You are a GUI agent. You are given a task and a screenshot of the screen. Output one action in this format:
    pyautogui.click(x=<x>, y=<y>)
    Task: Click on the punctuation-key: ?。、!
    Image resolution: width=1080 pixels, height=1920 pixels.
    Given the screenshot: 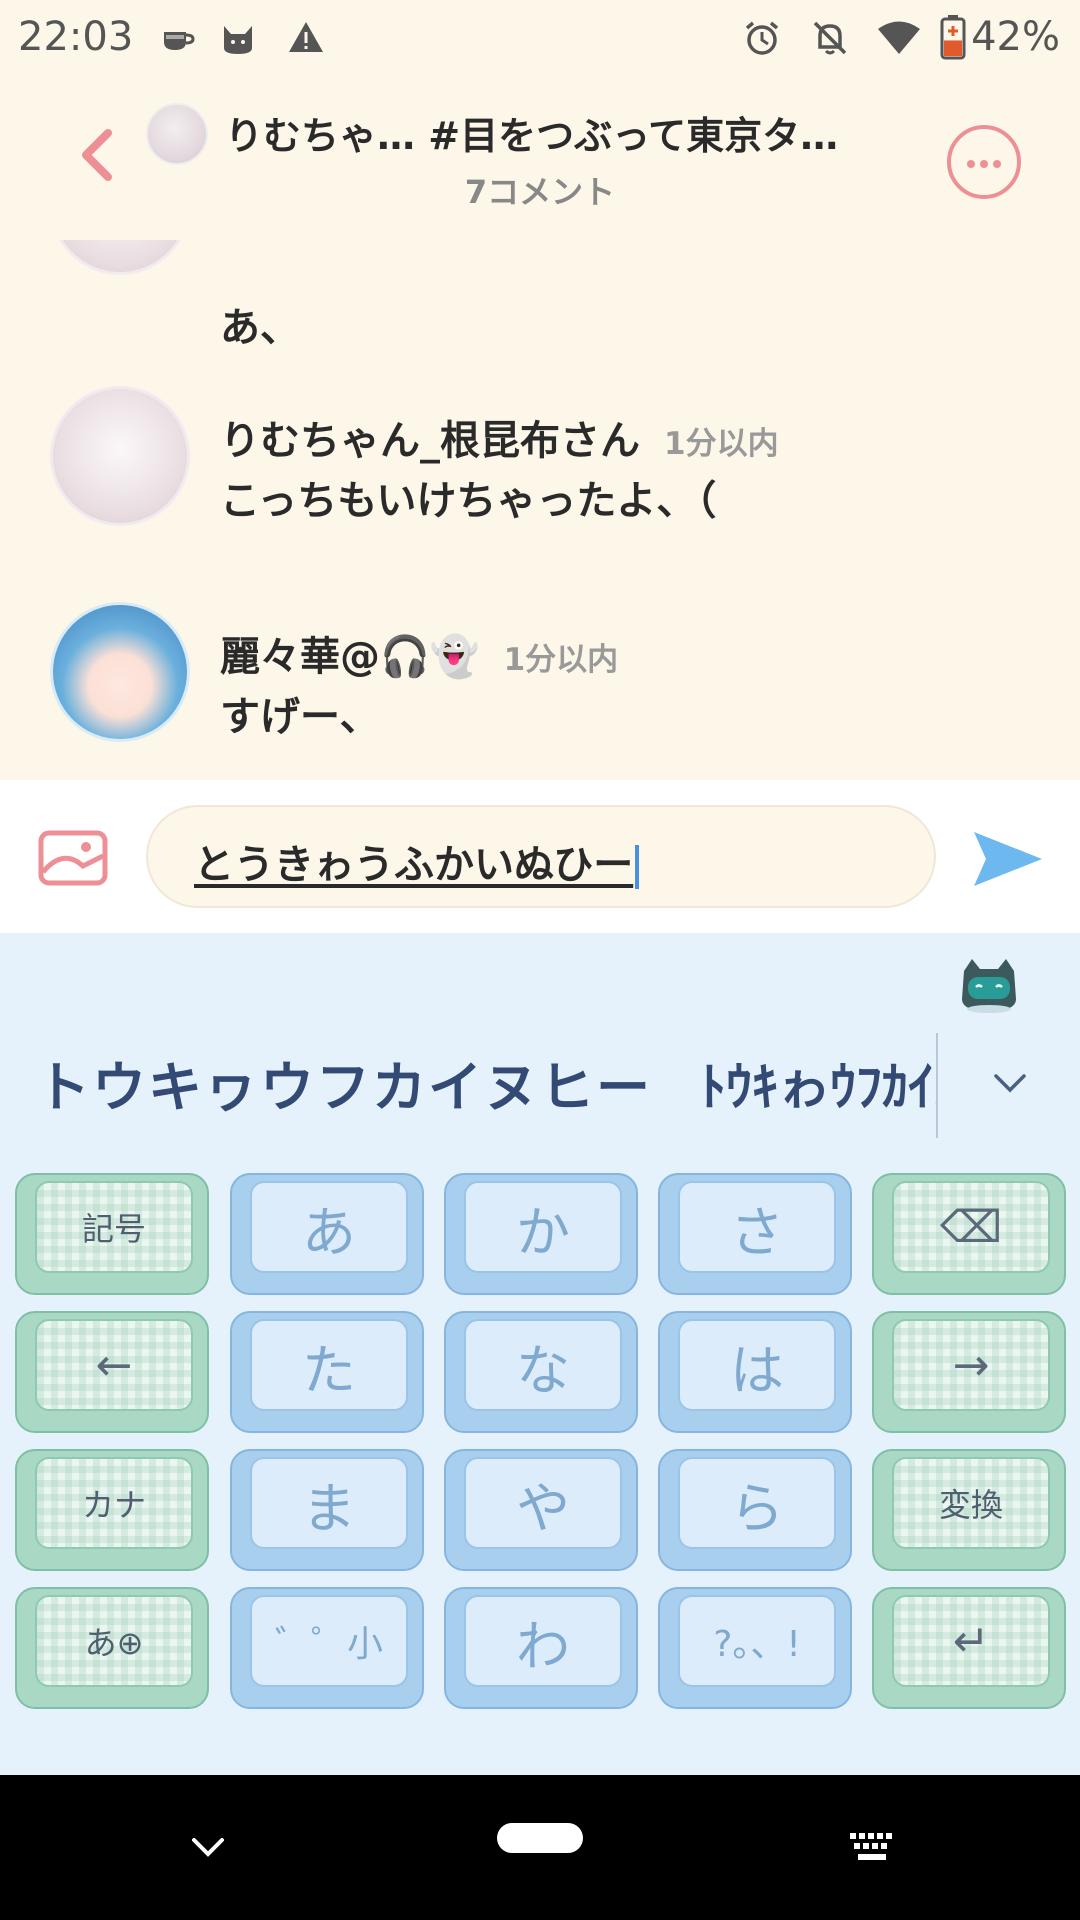 What is the action you would take?
    pyautogui.click(x=755, y=1648)
    